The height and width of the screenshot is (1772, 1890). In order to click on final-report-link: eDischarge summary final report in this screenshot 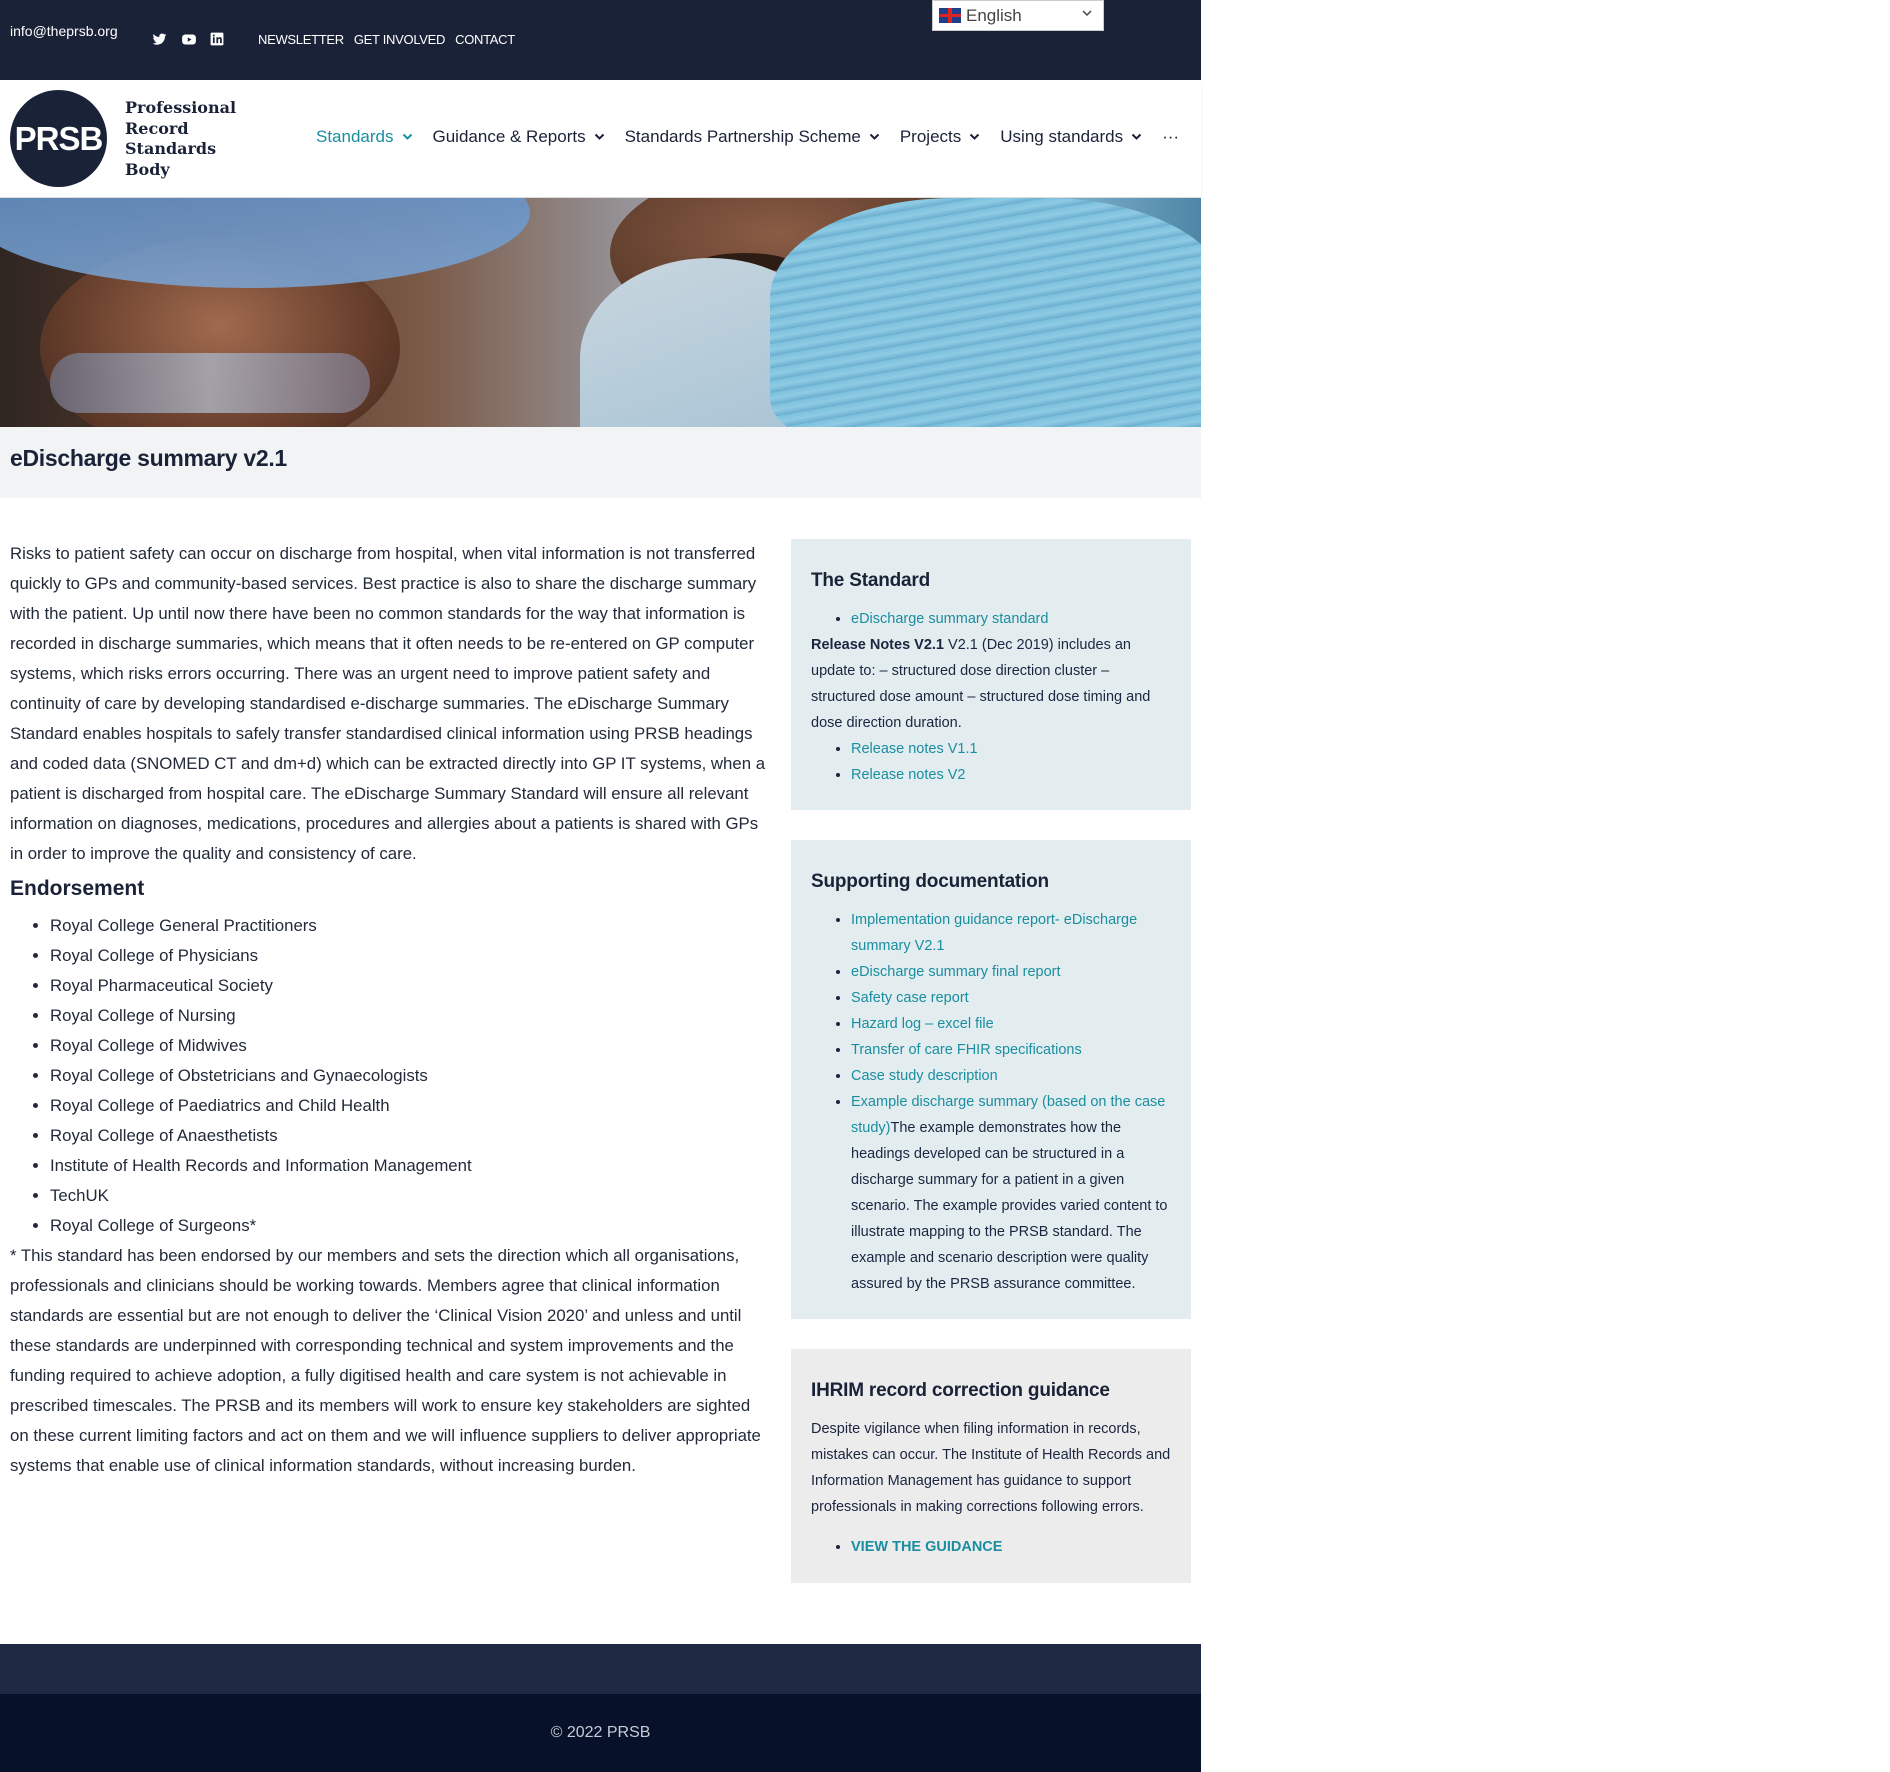, I will do `click(956, 972)`.